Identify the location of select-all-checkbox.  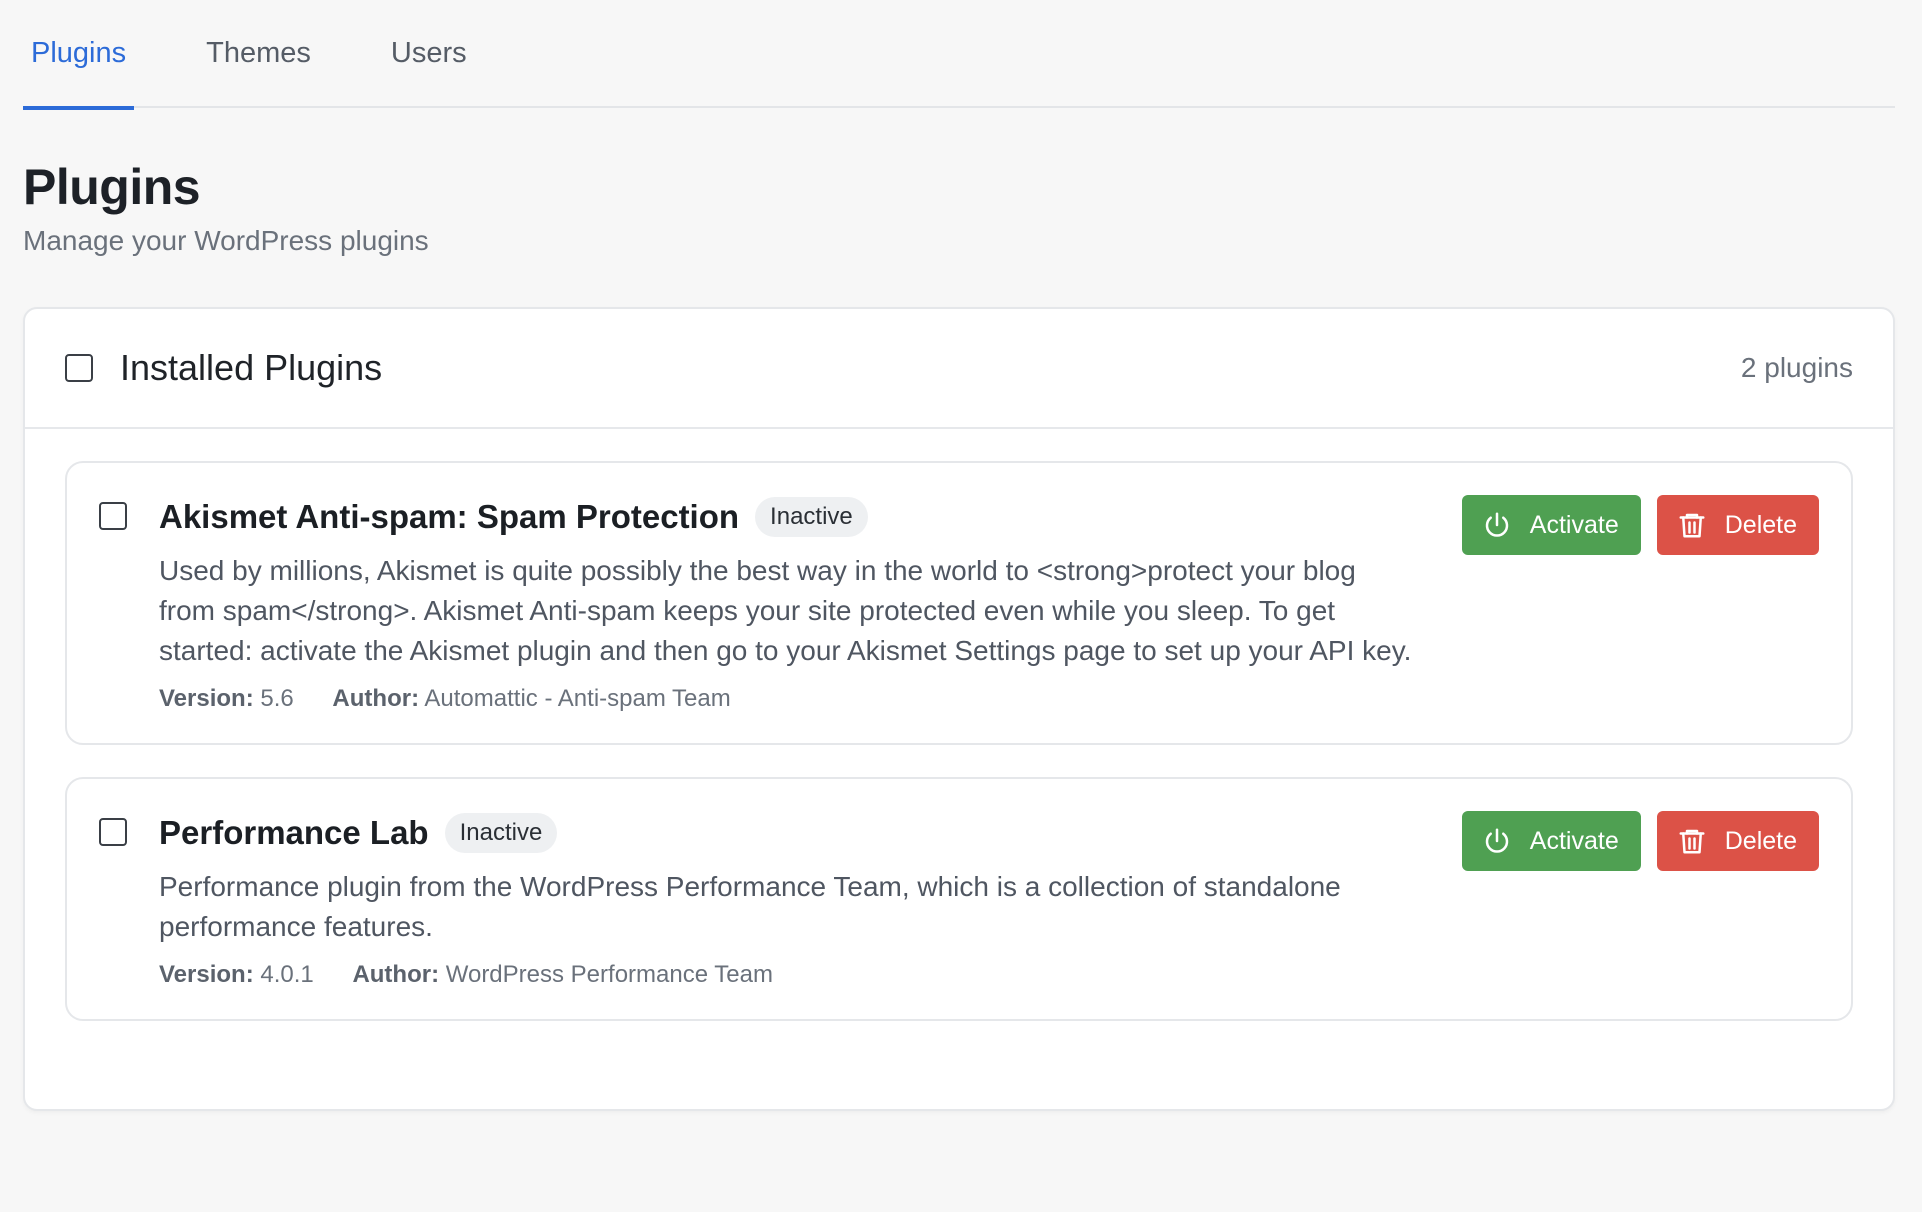
(79, 368).